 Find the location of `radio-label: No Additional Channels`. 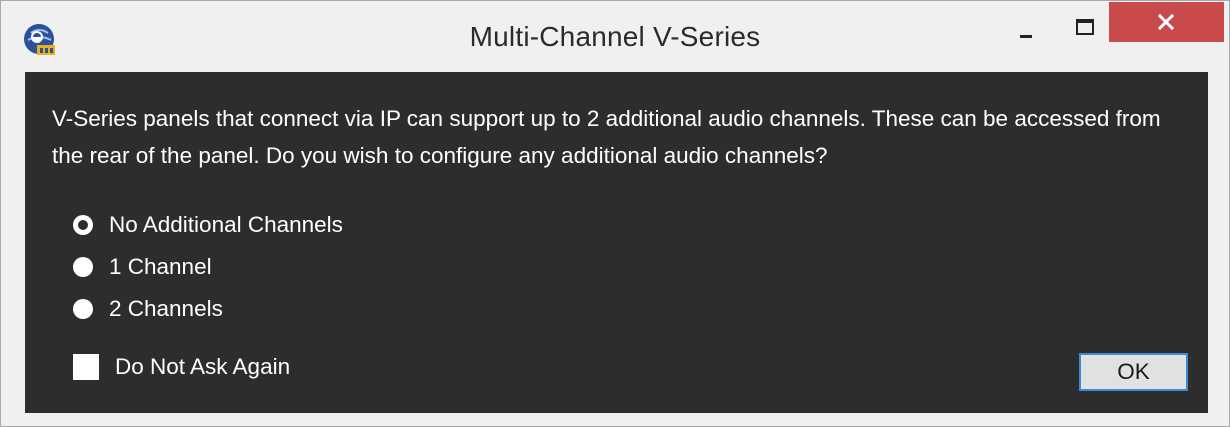

radio-label: No Additional Channels is located at coordinates (226, 224).